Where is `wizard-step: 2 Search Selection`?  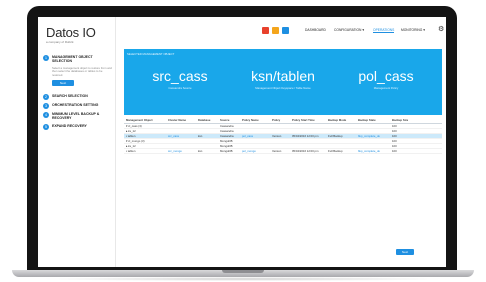
wizard-step: 2 Search Selection is located at coordinates (78, 97).